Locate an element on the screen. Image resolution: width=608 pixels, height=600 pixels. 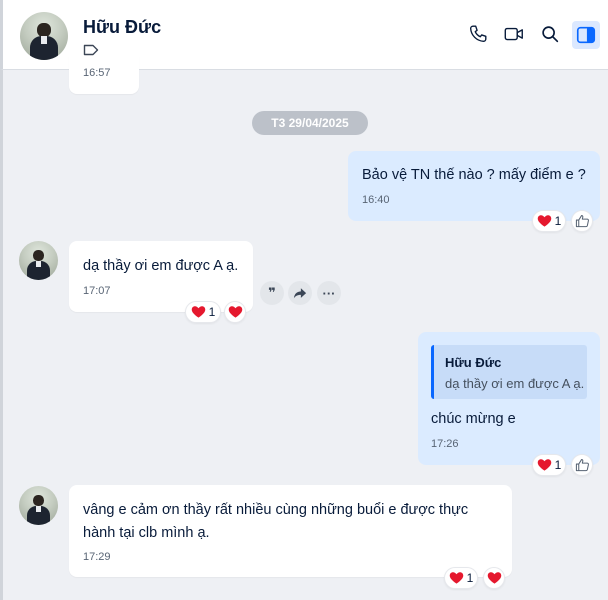
search-icon is located at coordinates (550, 34).